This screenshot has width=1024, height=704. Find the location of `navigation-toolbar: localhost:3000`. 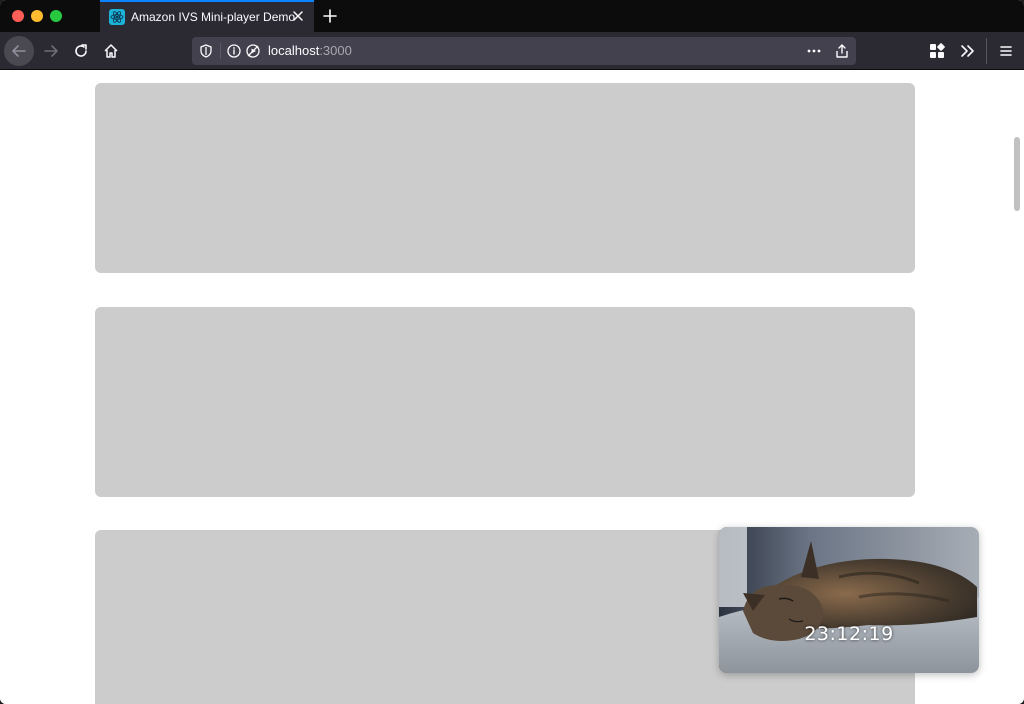

navigation-toolbar: localhost:3000 is located at coordinates (512, 51).